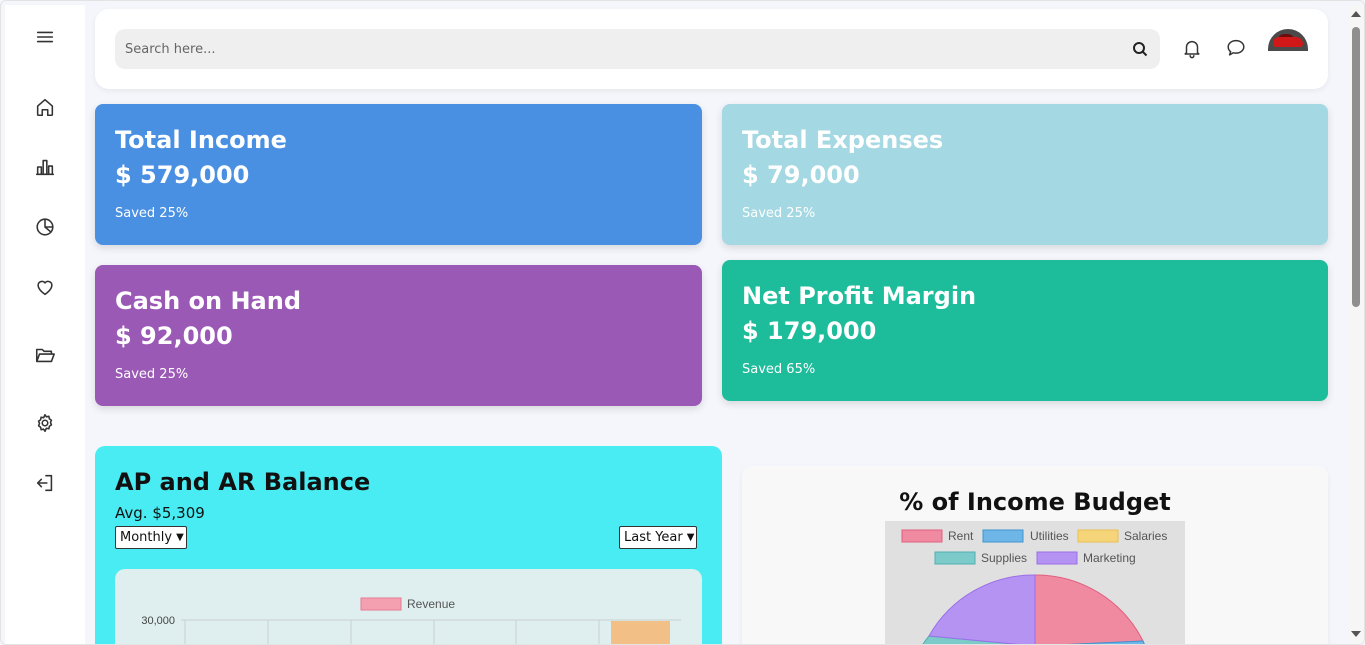  Describe the element at coordinates (640, 632) in the screenshot. I see `bar-december` at that location.